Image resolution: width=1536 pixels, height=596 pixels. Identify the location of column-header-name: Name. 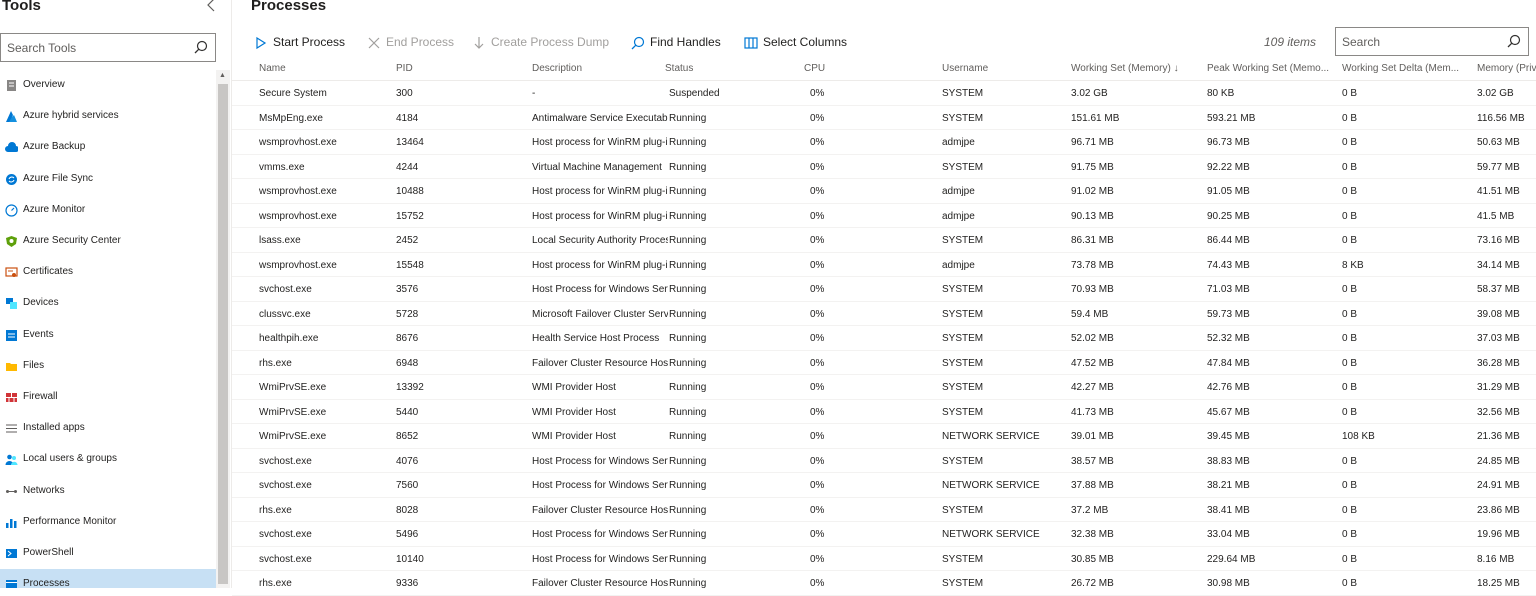
(324, 68).